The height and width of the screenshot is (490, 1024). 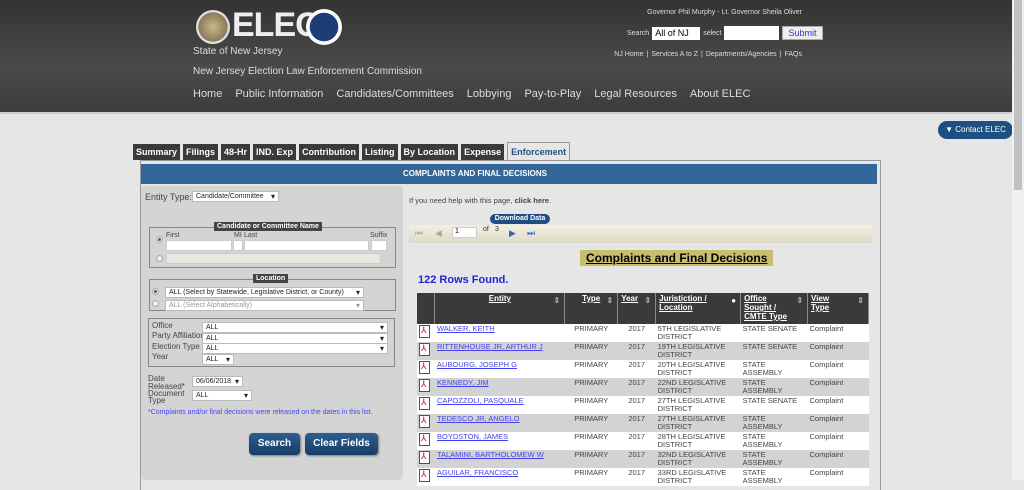 What do you see at coordinates (483, 152) in the screenshot?
I see `tab-expense: Expense` at bounding box center [483, 152].